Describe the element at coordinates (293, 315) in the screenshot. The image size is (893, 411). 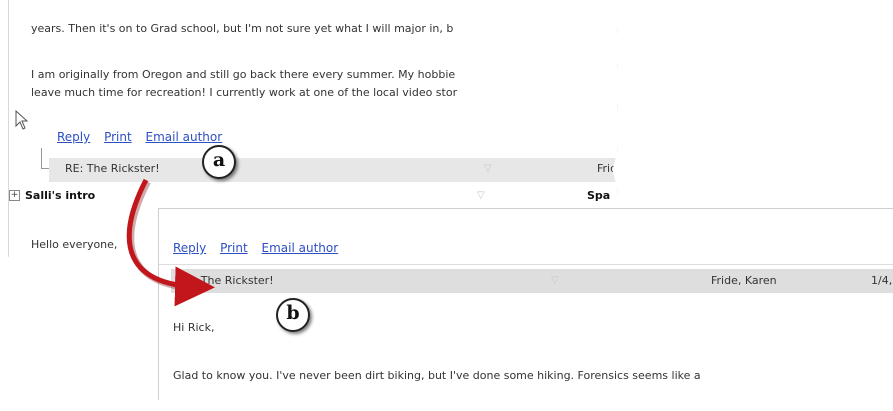
I see `callout-marker-b: b` at that location.